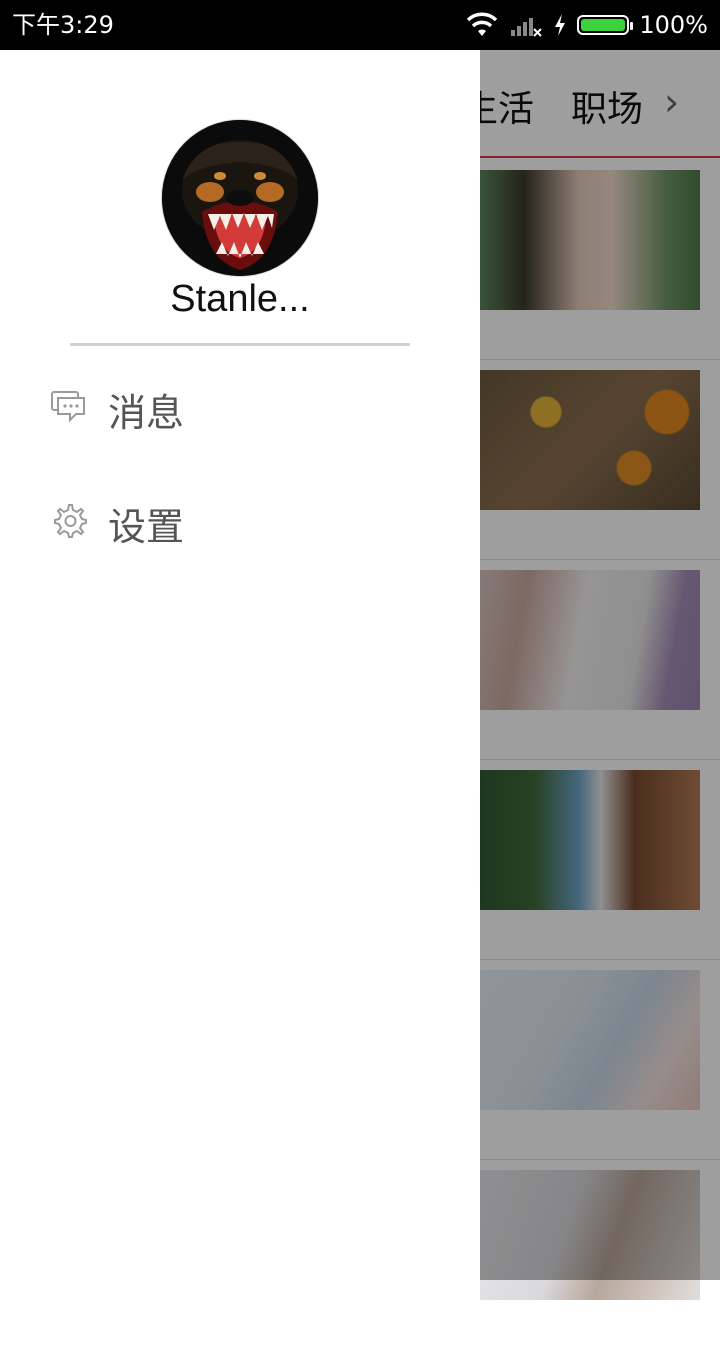 The image size is (720, 1360). What do you see at coordinates (146, 413) in the screenshot?
I see `menu-item-label: 消息` at bounding box center [146, 413].